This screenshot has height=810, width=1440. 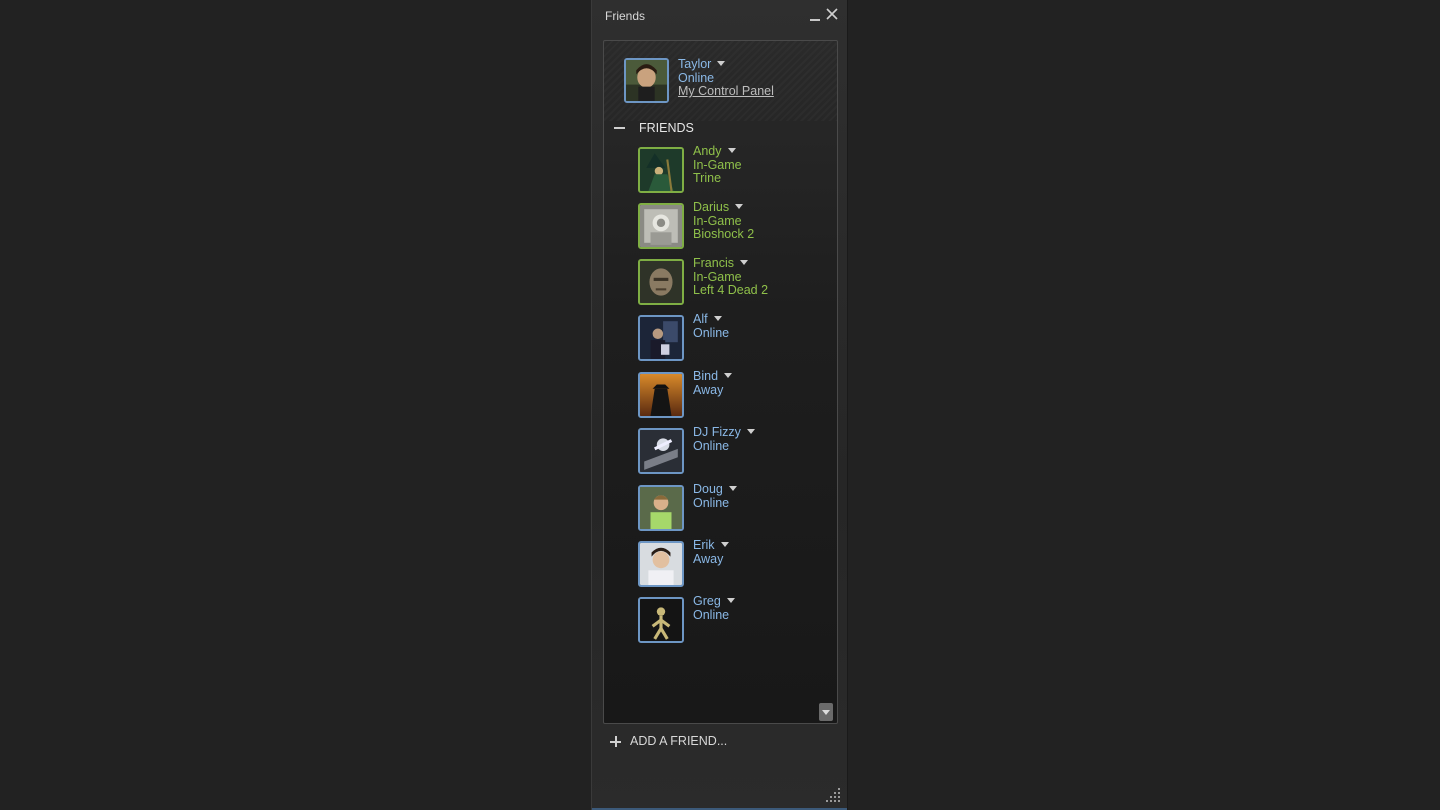 What do you see at coordinates (717, 432) in the screenshot?
I see `friend-name: DJ Fizzy` at bounding box center [717, 432].